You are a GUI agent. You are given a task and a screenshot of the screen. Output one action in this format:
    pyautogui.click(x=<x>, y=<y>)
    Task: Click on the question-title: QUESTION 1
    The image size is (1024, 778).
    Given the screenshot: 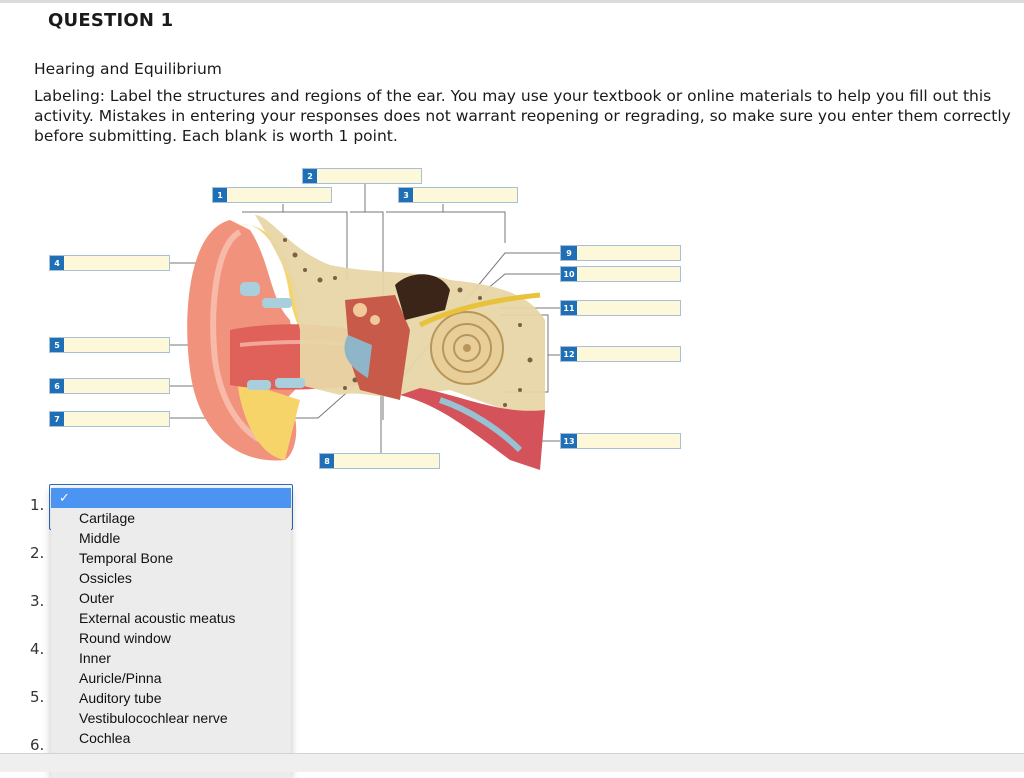 What is the action you would take?
    pyautogui.click(x=111, y=20)
    